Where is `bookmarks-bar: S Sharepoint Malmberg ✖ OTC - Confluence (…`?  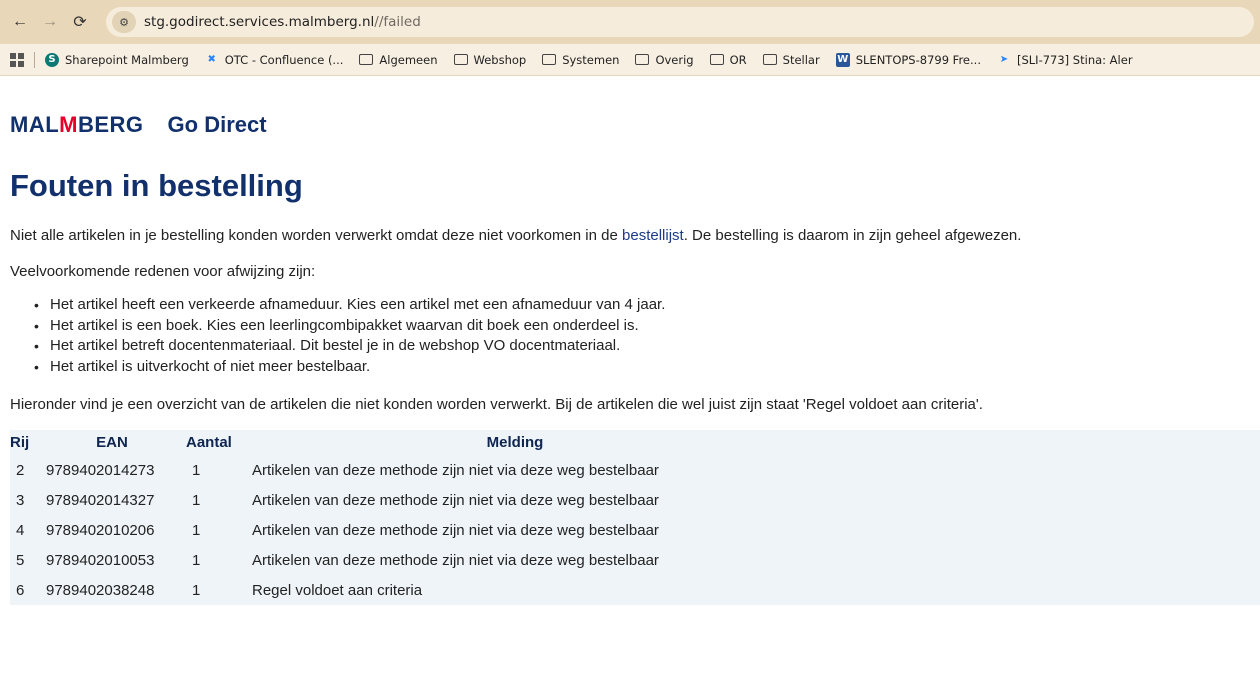 bookmarks-bar: S Sharepoint Malmberg ✖ OTC - Confluence (… is located at coordinates (630, 60).